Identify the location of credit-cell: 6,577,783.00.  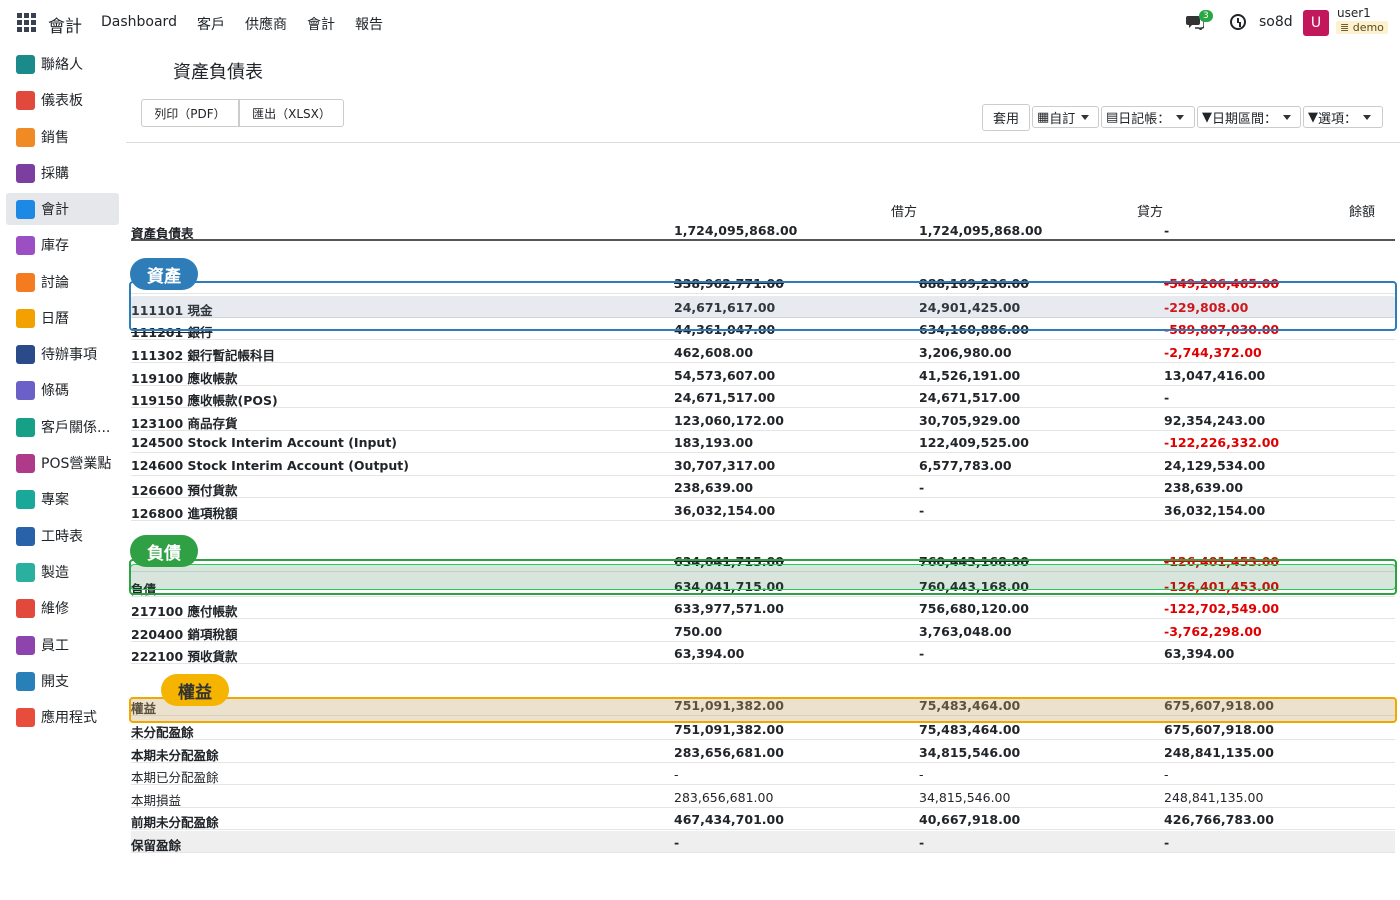
(965, 465).